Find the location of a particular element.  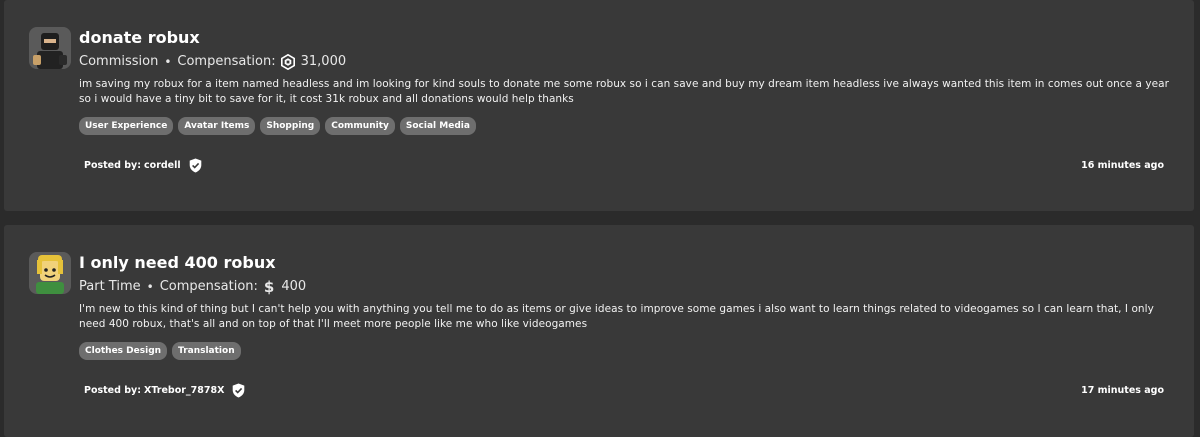

tag: Community is located at coordinates (360, 126).